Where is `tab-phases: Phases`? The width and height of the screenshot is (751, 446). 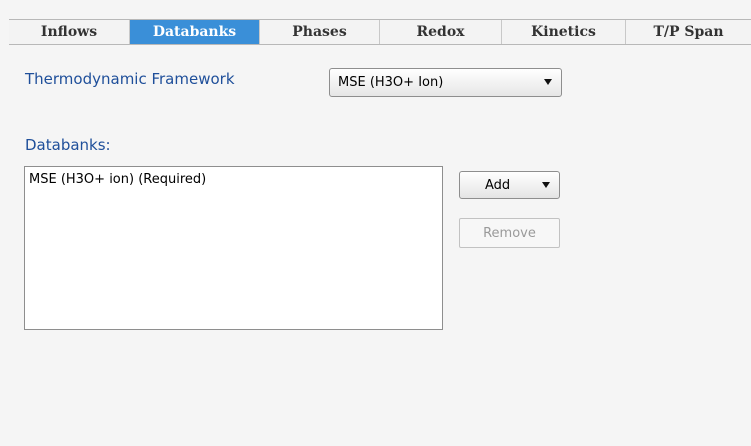
tab-phases: Phases is located at coordinates (320, 32).